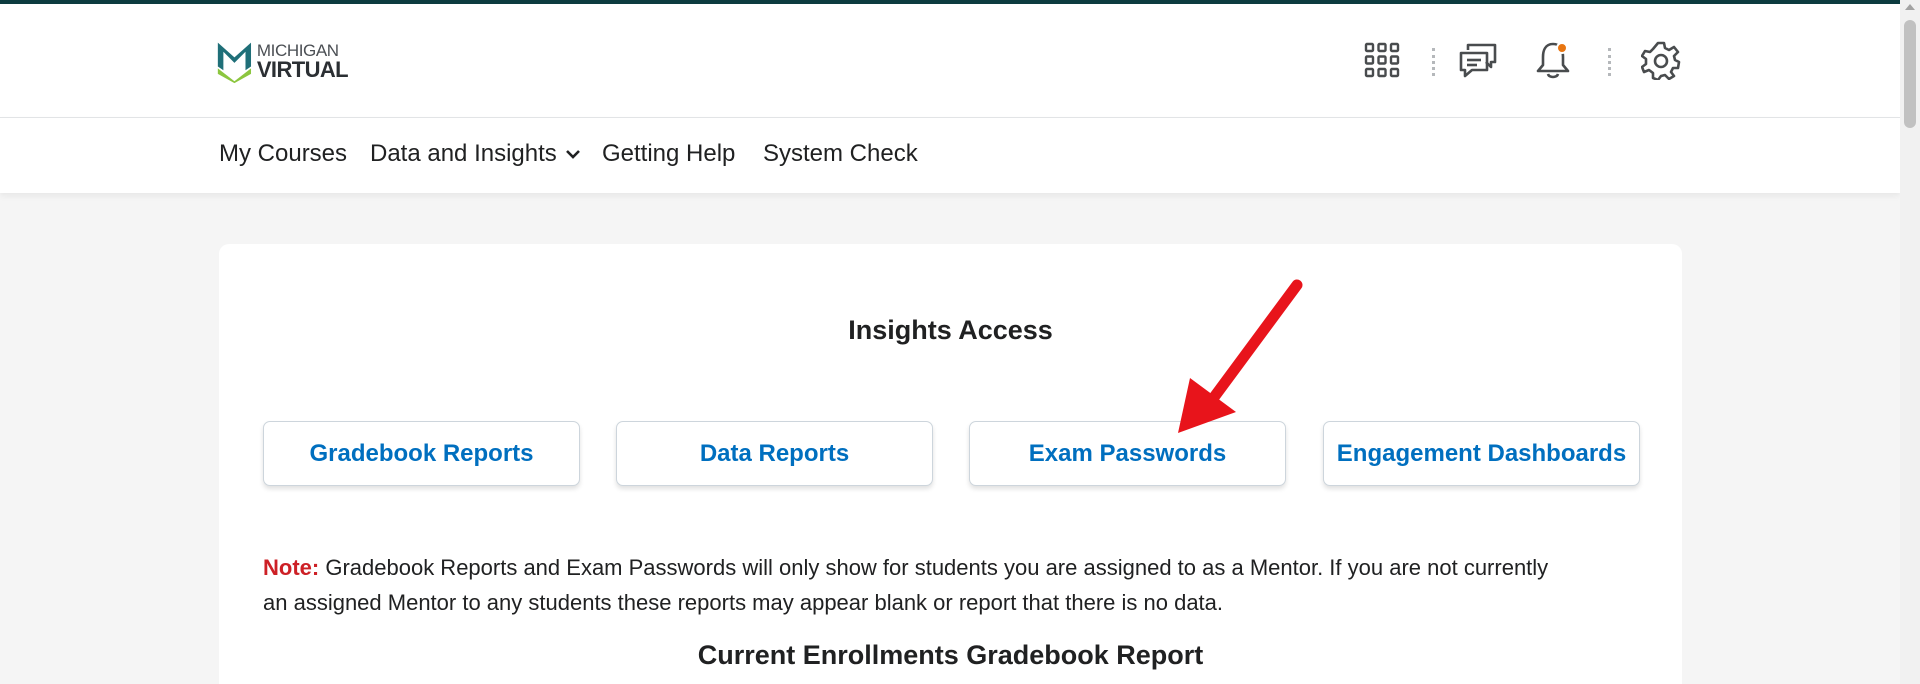  What do you see at coordinates (463, 153) in the screenshot?
I see `nav-label: Data and Insights` at bounding box center [463, 153].